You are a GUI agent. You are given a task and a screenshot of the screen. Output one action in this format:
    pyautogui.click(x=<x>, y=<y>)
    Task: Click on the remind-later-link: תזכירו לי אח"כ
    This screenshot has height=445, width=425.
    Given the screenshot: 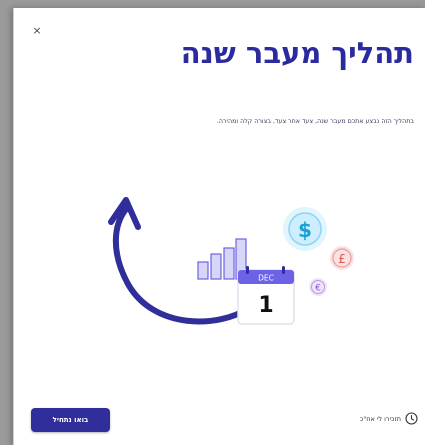 What is the action you would take?
    pyautogui.click(x=389, y=418)
    